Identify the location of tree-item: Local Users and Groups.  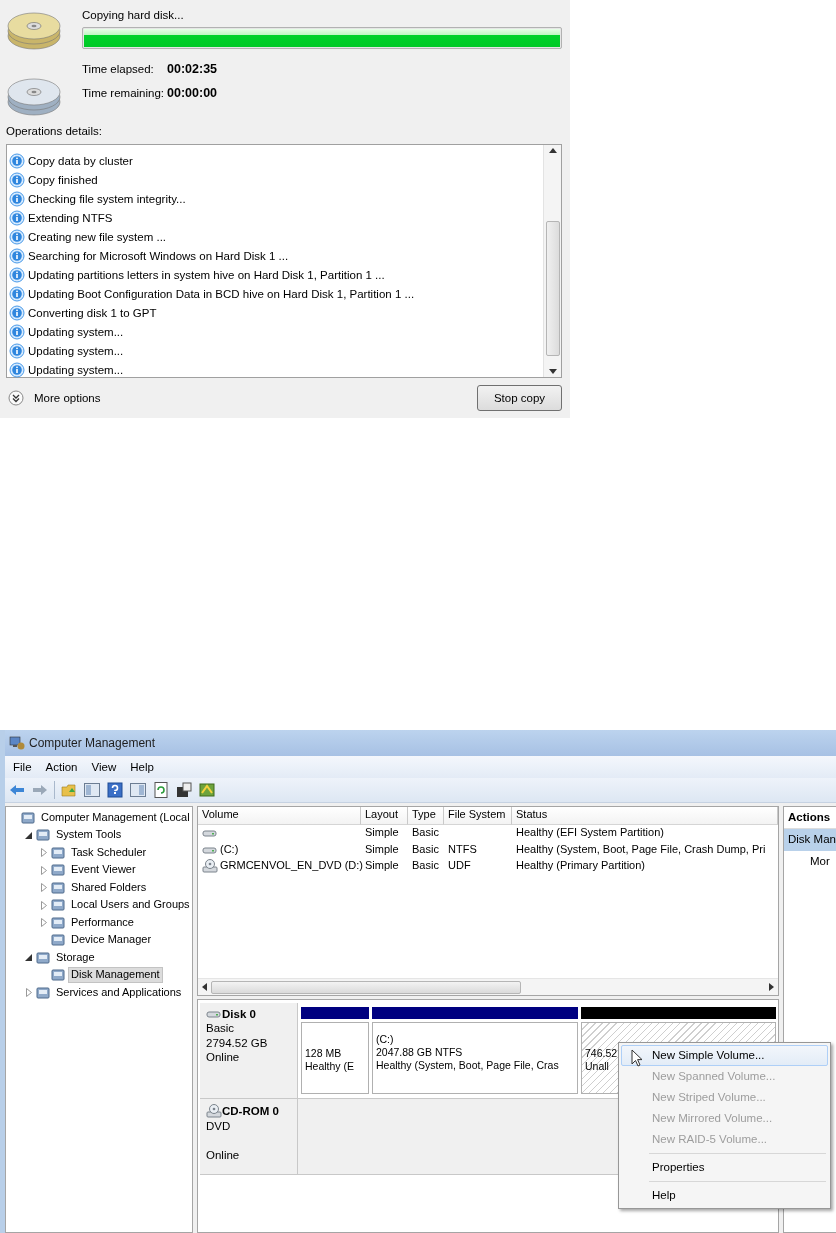
(130, 905).